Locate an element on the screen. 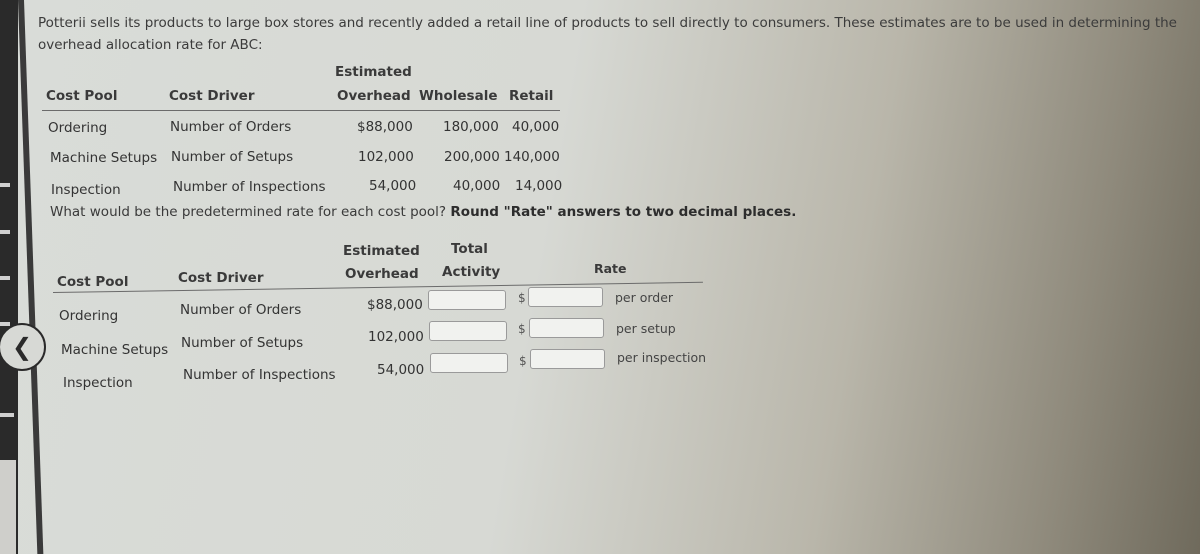 The width and height of the screenshot is (1200, 554). rate-unit-label: per setup is located at coordinates (646, 328).